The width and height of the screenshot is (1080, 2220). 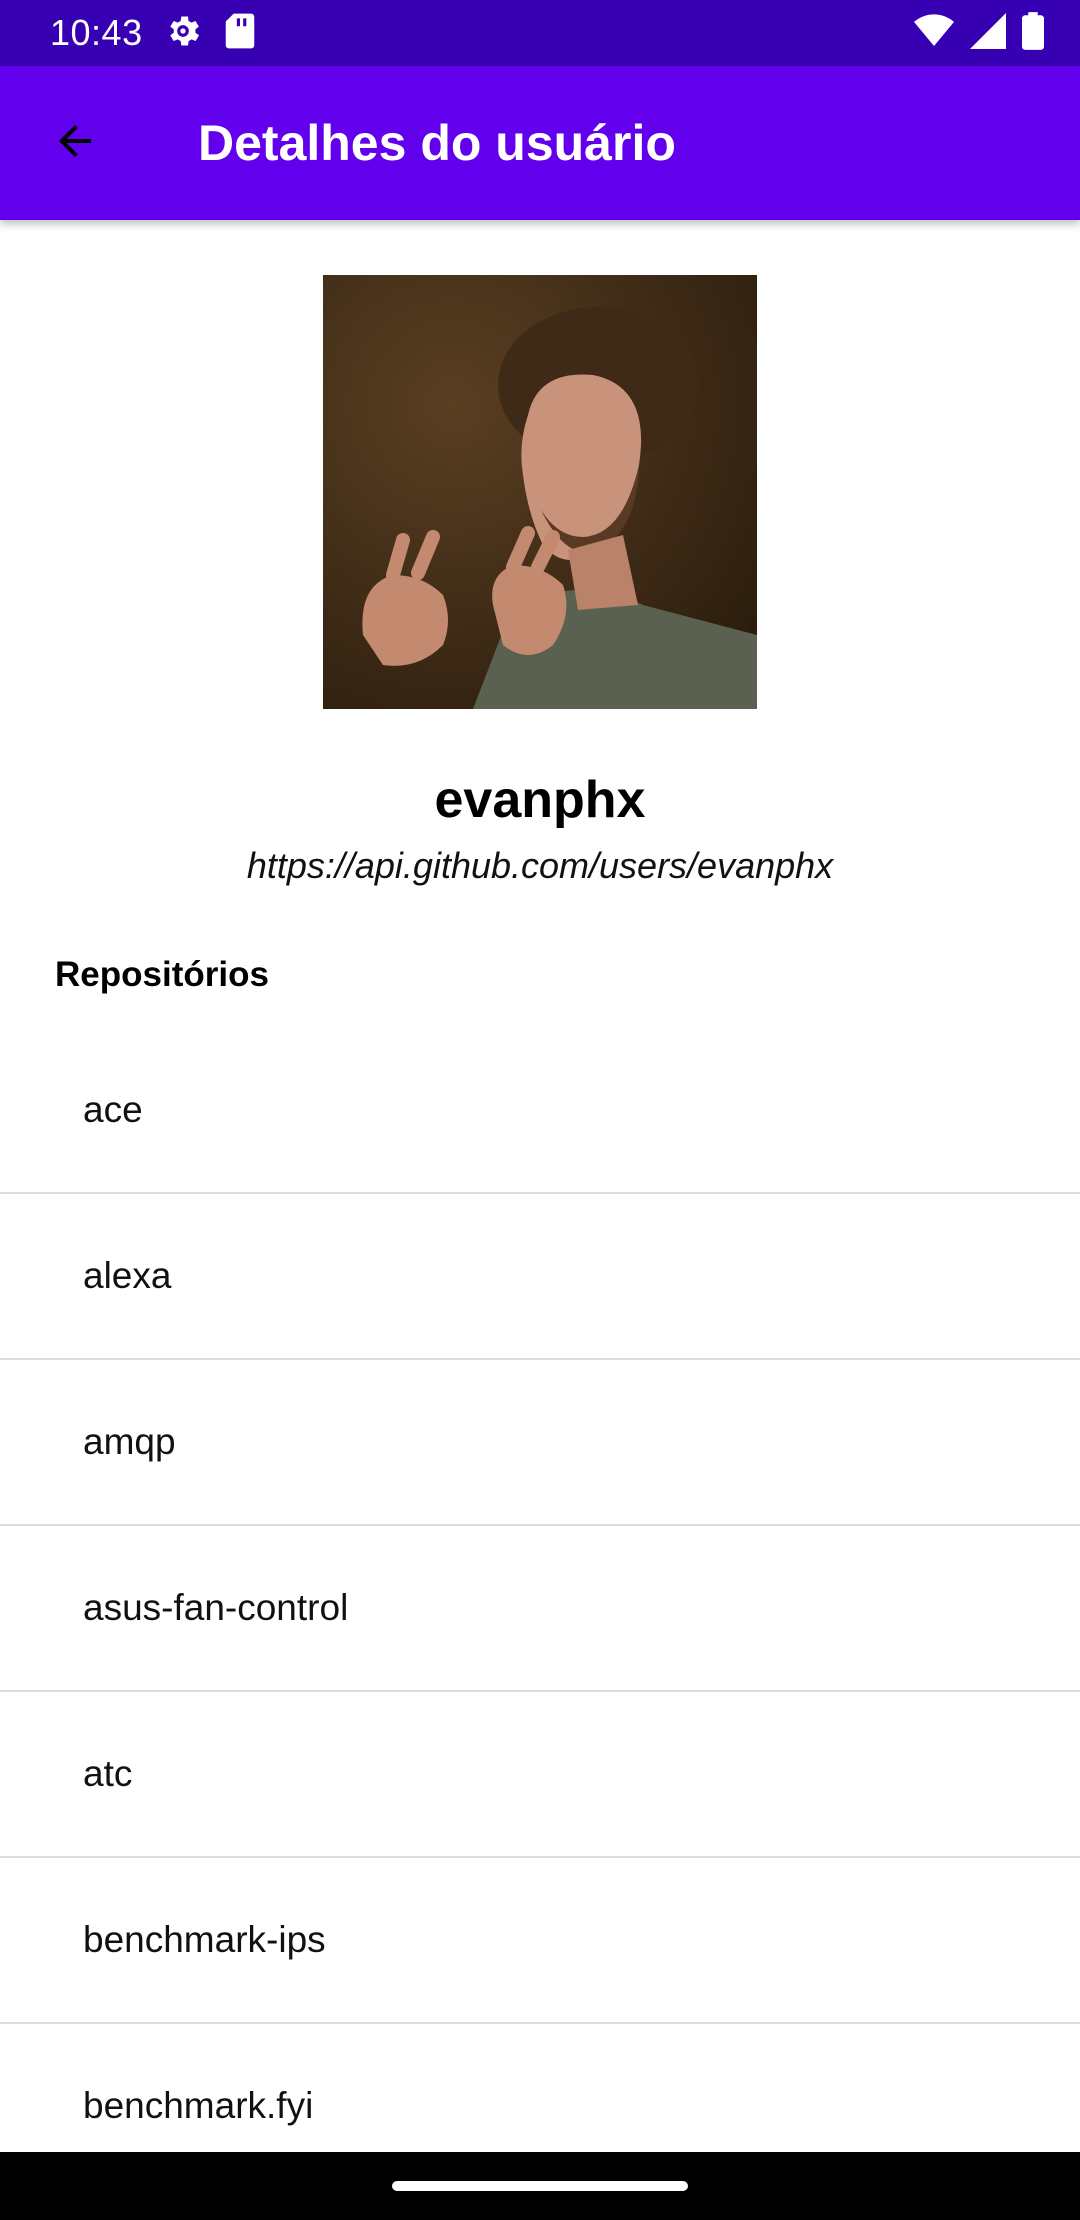 I want to click on arrow-back-icon, so click(x=75, y=143).